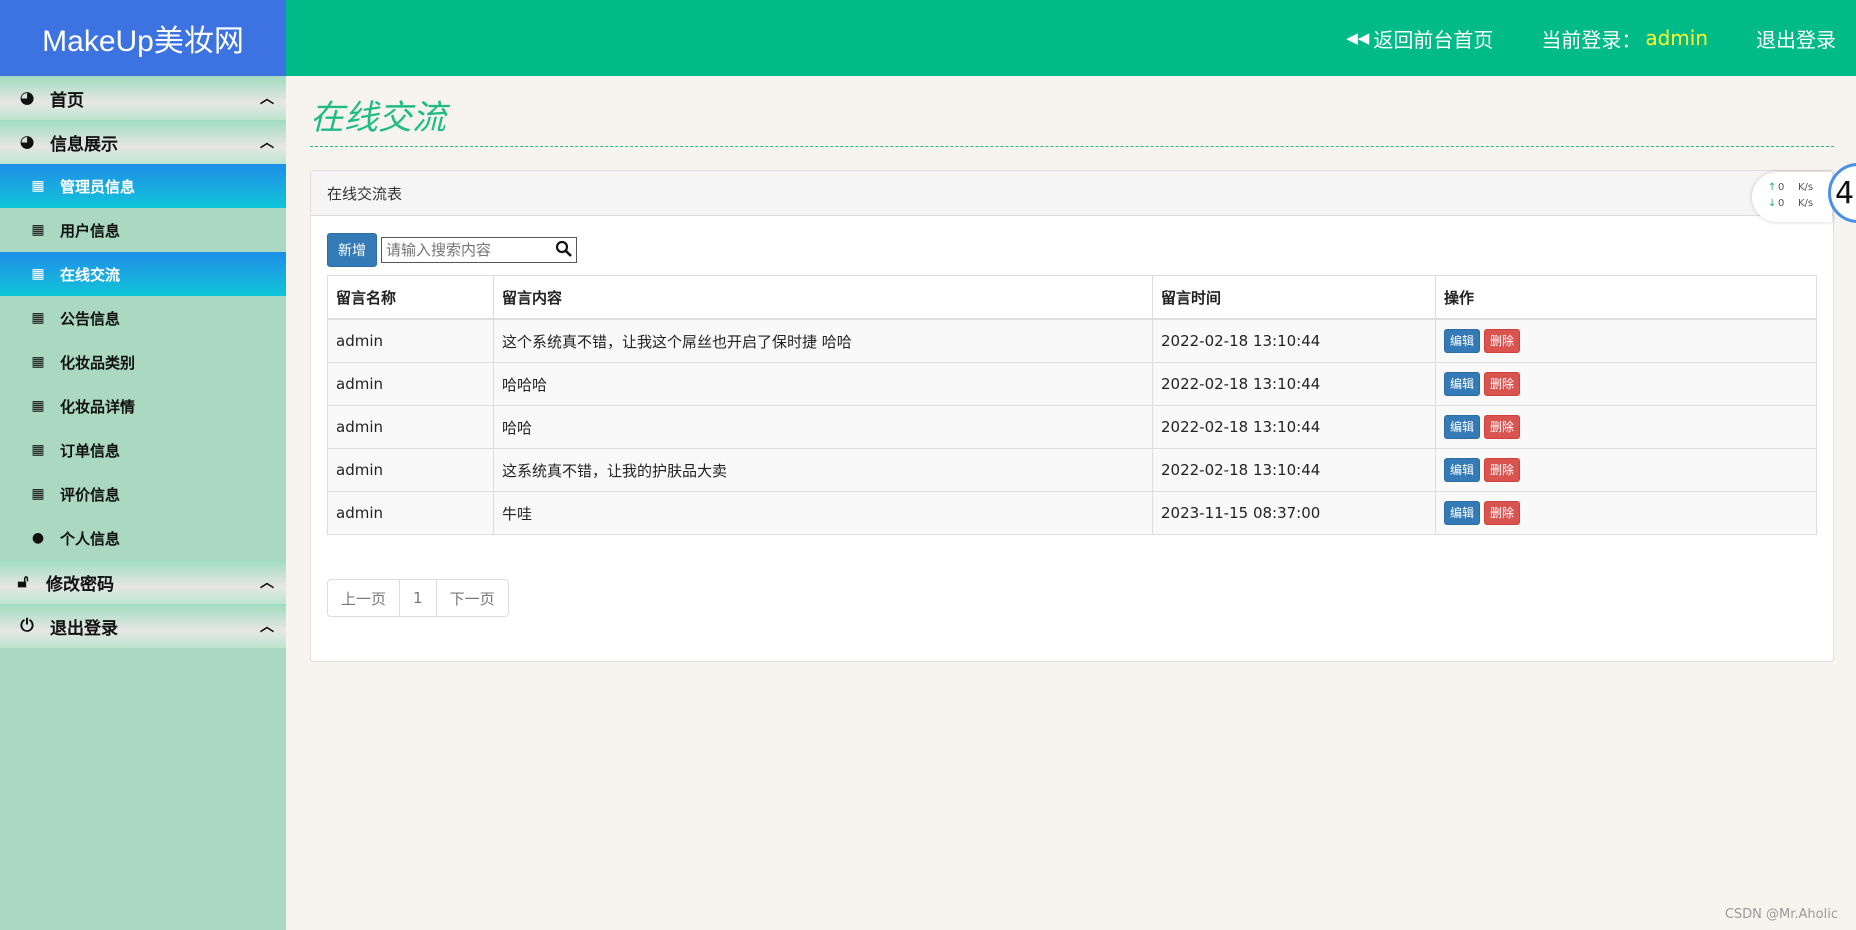 Image resolution: width=1856 pixels, height=930 pixels. What do you see at coordinates (143, 626) in the screenshot?
I see `sidebar-logout: ⏻ 退出登录 ︿` at bounding box center [143, 626].